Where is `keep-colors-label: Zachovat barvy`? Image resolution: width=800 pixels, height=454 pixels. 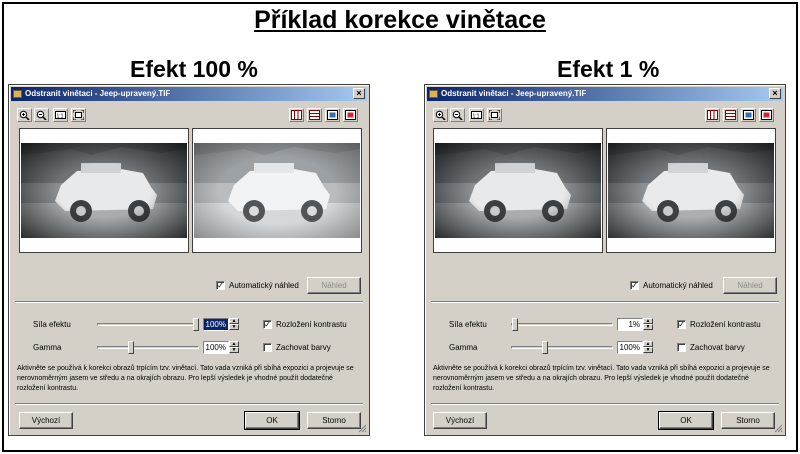 keep-colors-label: Zachovat barvy is located at coordinates (717, 347).